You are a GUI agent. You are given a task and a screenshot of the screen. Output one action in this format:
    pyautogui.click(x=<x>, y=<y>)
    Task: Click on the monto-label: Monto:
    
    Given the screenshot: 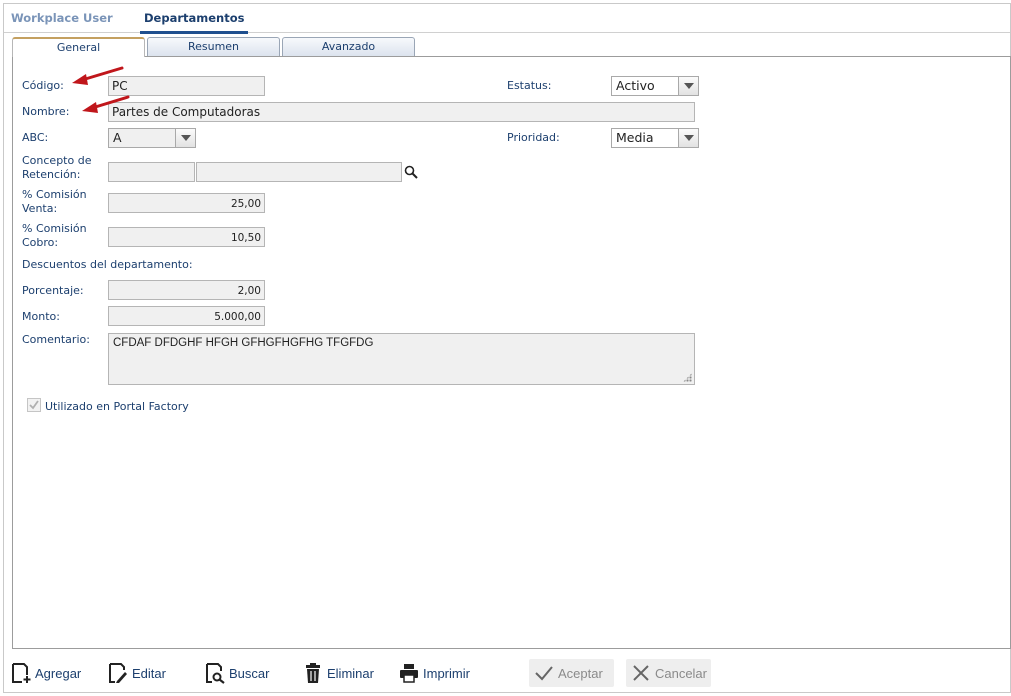 What is the action you would take?
    pyautogui.click(x=41, y=316)
    